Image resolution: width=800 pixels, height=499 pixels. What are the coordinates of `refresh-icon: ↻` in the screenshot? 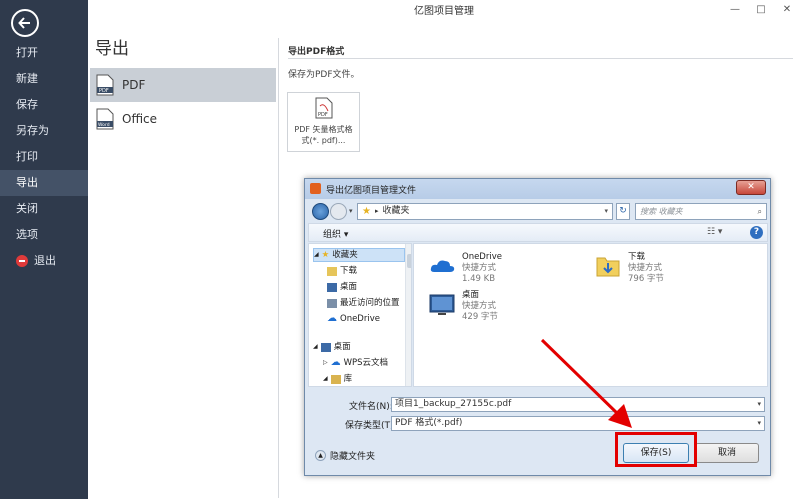 It's located at (623, 211).